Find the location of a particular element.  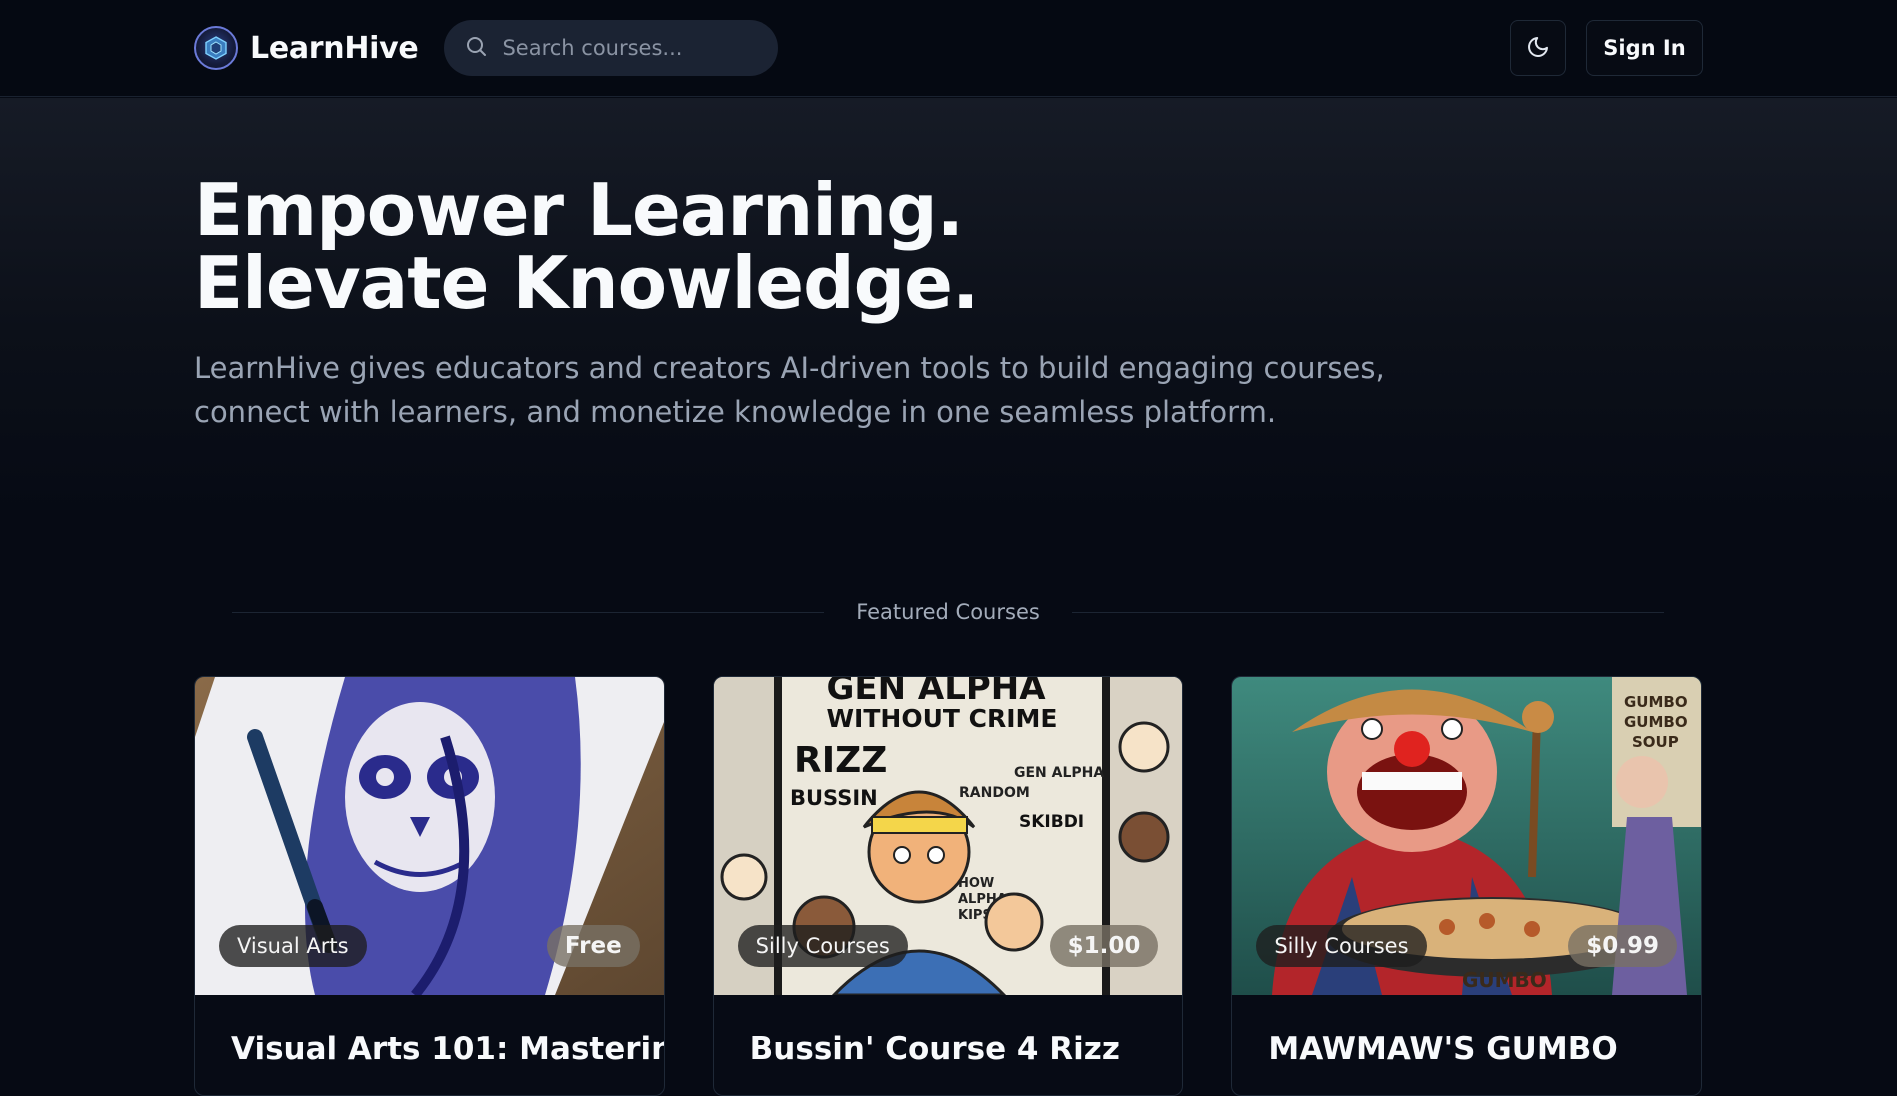

hero-title: Empower Learning. Elevate Knowledge. is located at coordinates (586, 246).